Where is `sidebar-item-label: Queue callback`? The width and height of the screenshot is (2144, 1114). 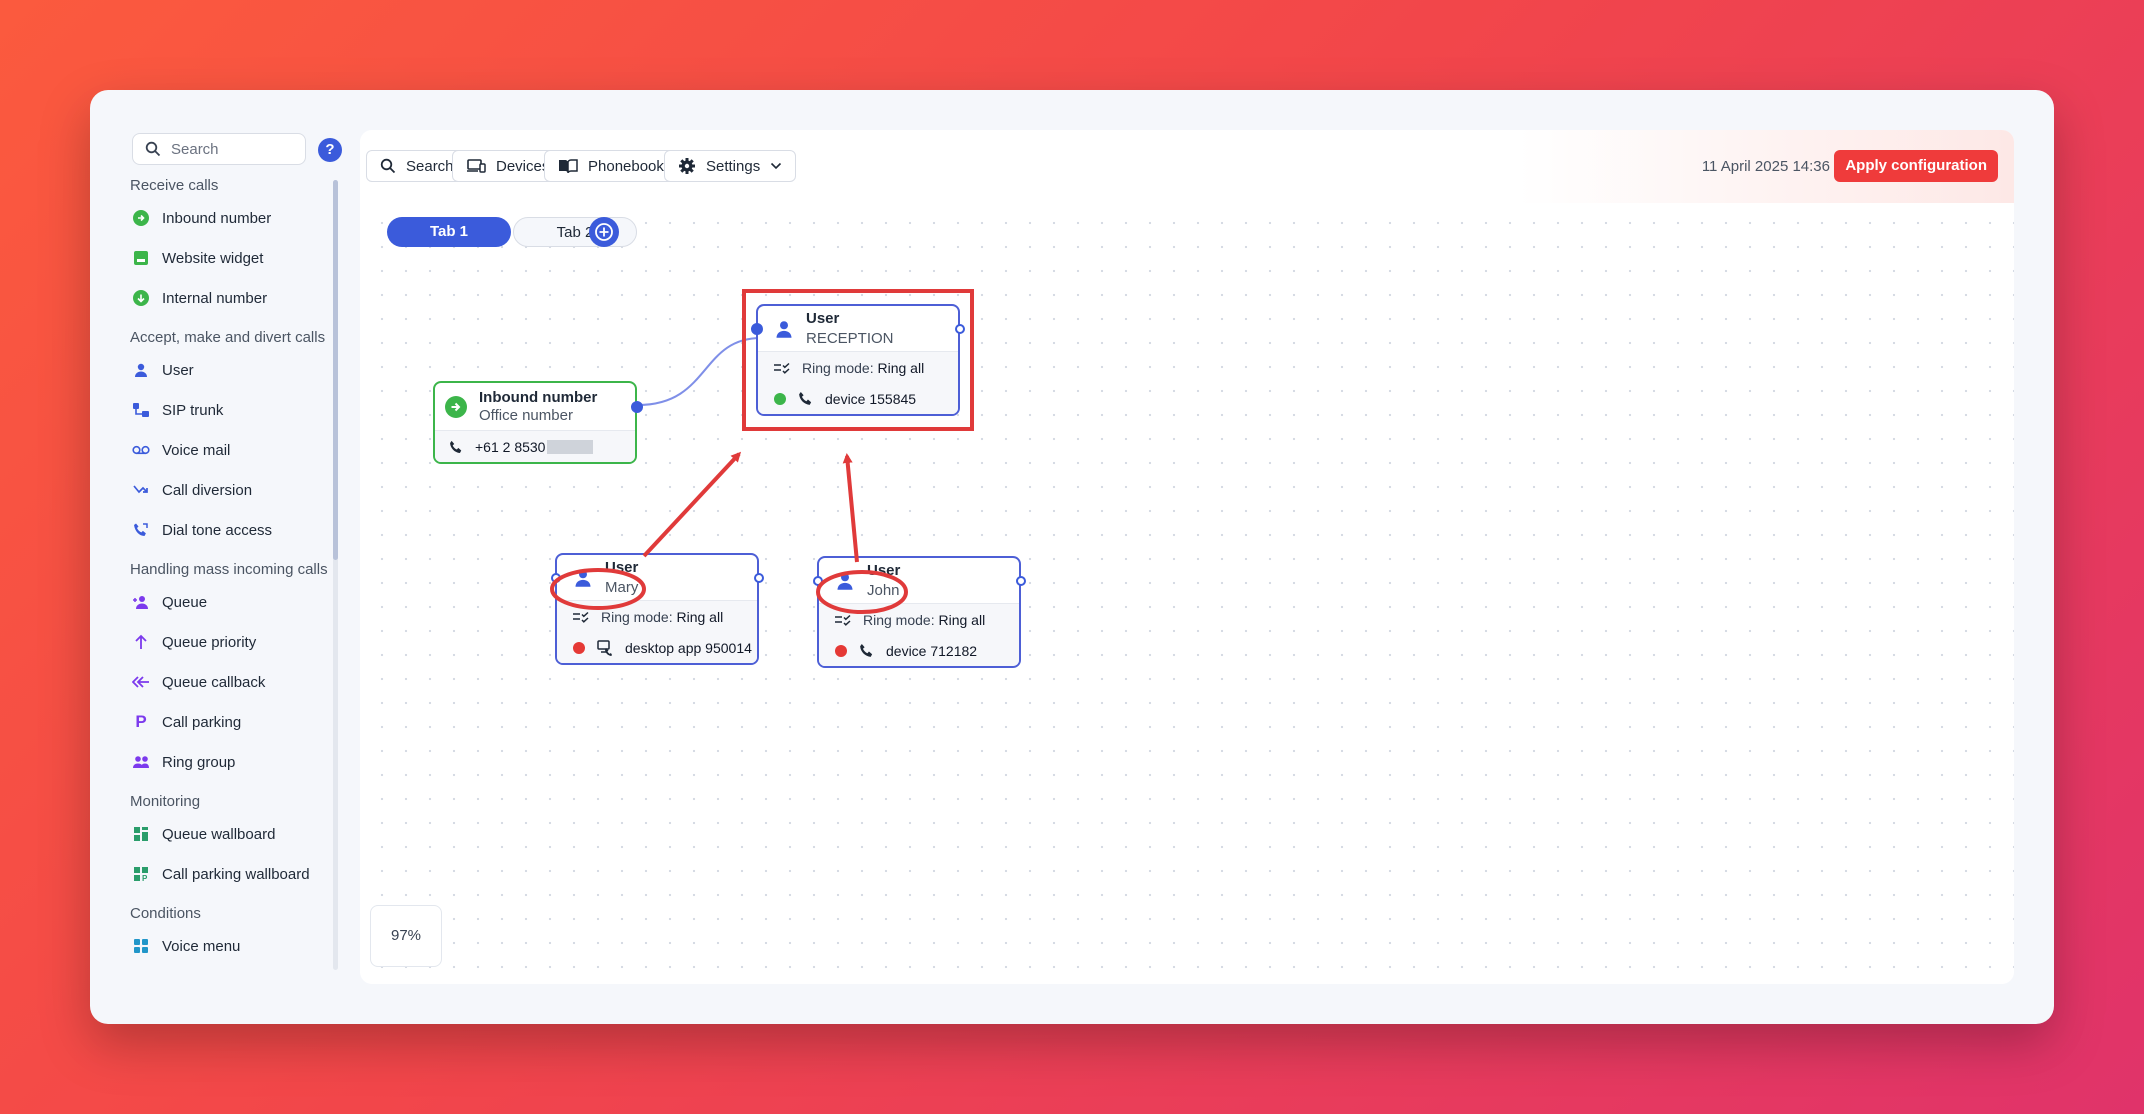 sidebar-item-label: Queue callback is located at coordinates (214, 682).